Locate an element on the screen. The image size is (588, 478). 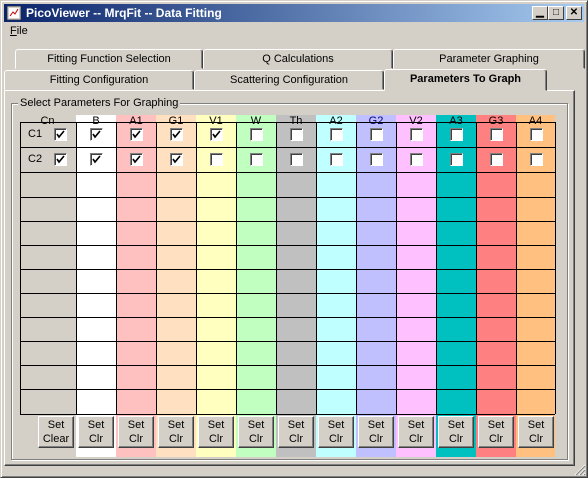
column-header: G1 is located at coordinates (176, 121).